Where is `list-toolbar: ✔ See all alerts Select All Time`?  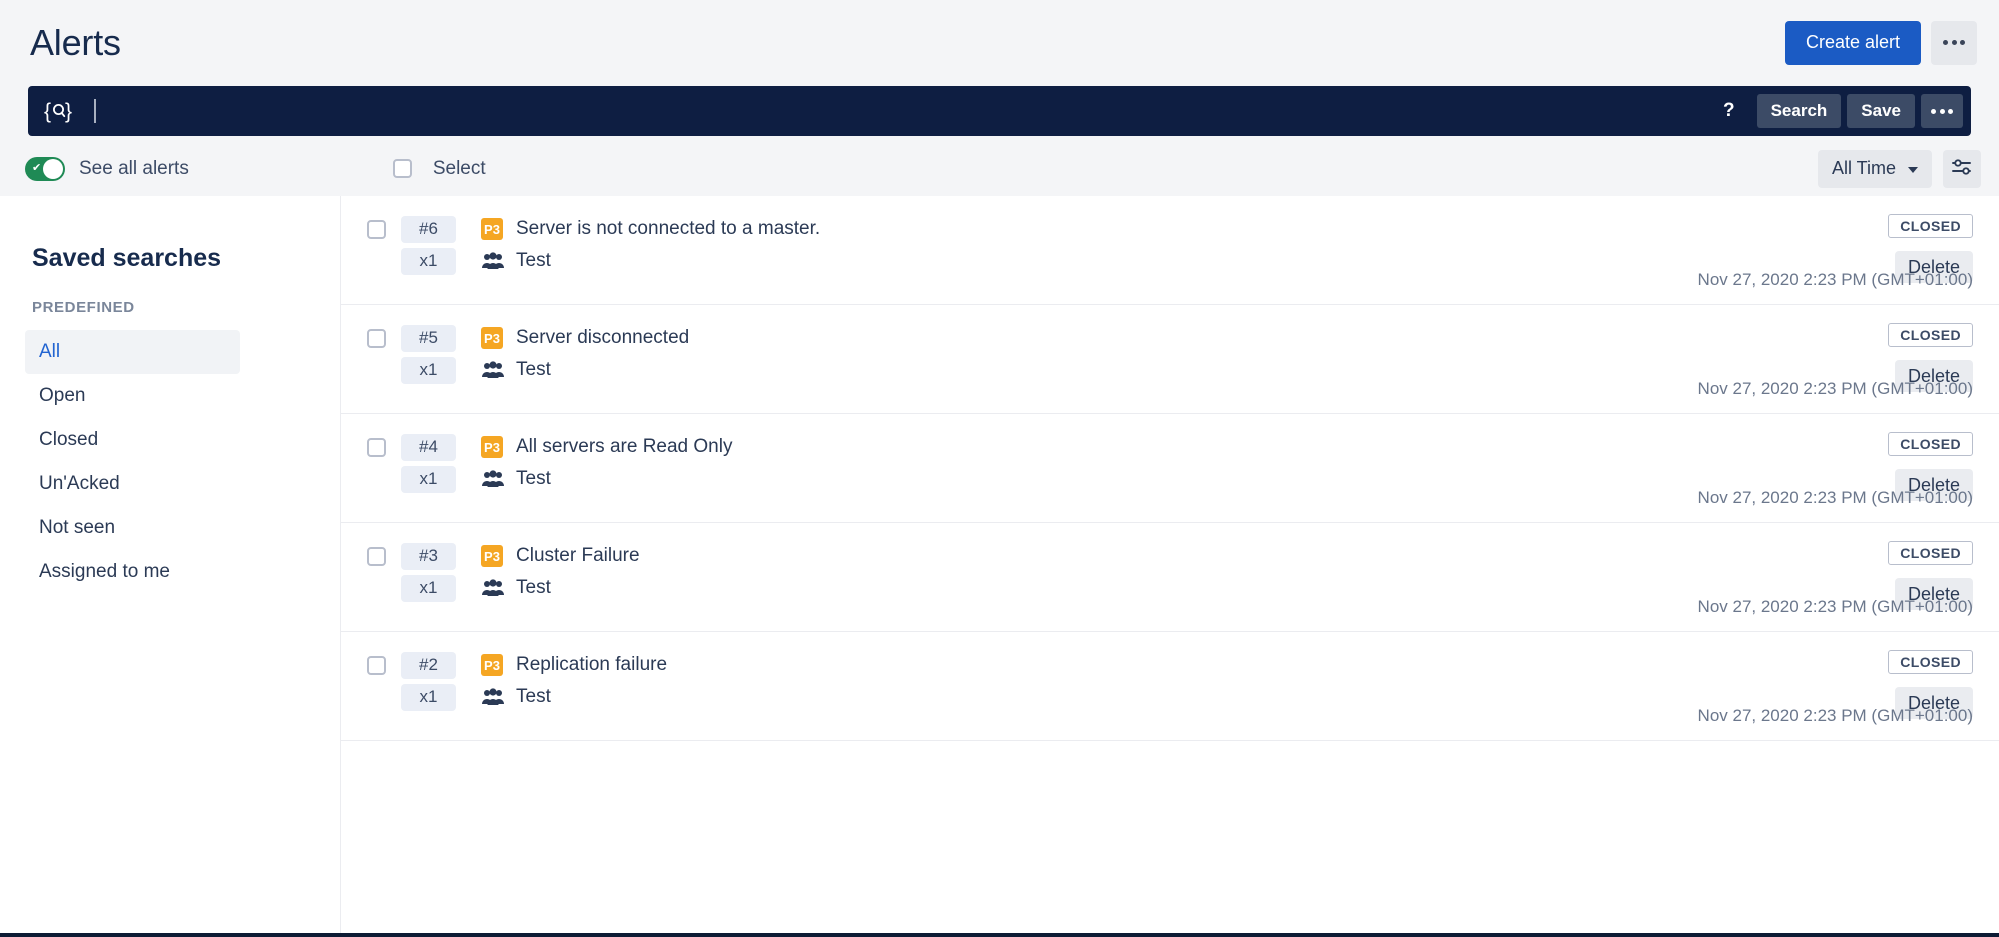
list-toolbar: ✔ See all alerts Select All Time is located at coordinates (999, 168).